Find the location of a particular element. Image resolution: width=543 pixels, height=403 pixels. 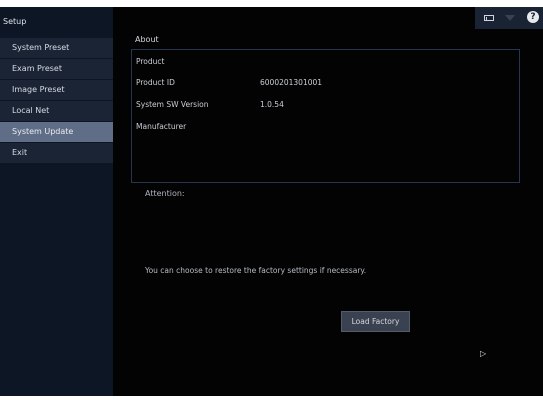

sw-version-value: 1.0.54 is located at coordinates (272, 104).